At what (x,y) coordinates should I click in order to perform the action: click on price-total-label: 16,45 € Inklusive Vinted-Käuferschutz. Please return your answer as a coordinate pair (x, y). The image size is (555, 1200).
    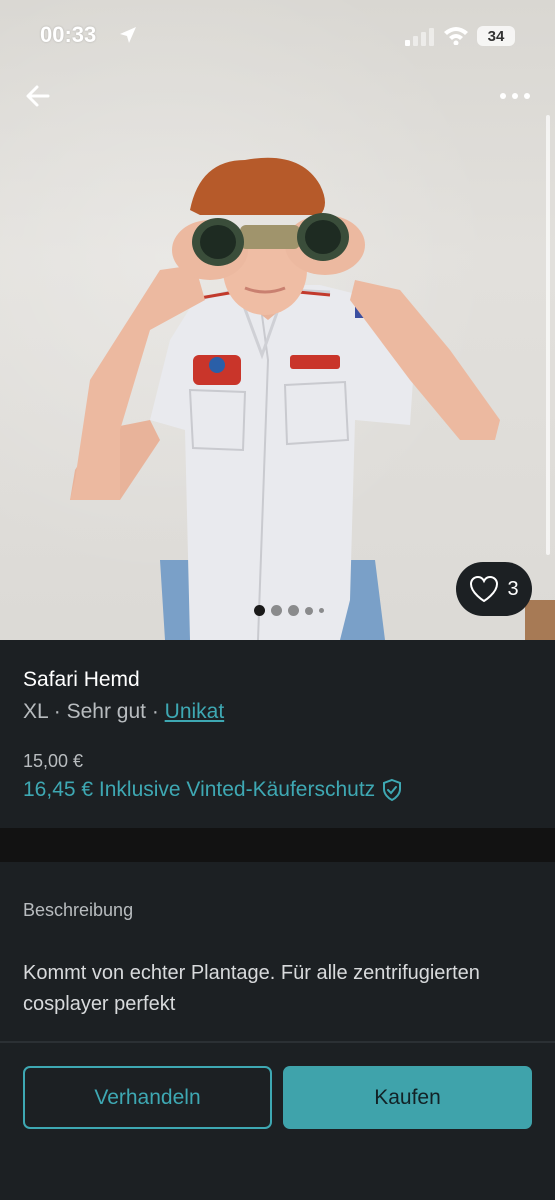
    Looking at the image, I should click on (199, 789).